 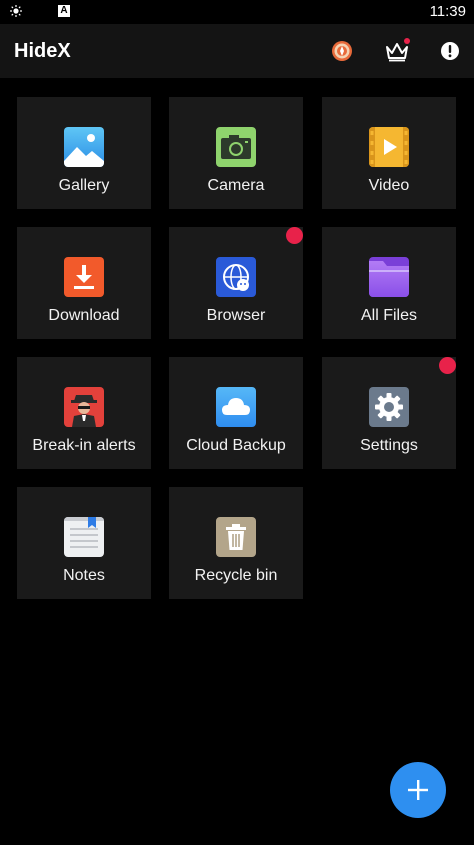 What do you see at coordinates (389, 185) in the screenshot?
I see `tile-label: Video` at bounding box center [389, 185].